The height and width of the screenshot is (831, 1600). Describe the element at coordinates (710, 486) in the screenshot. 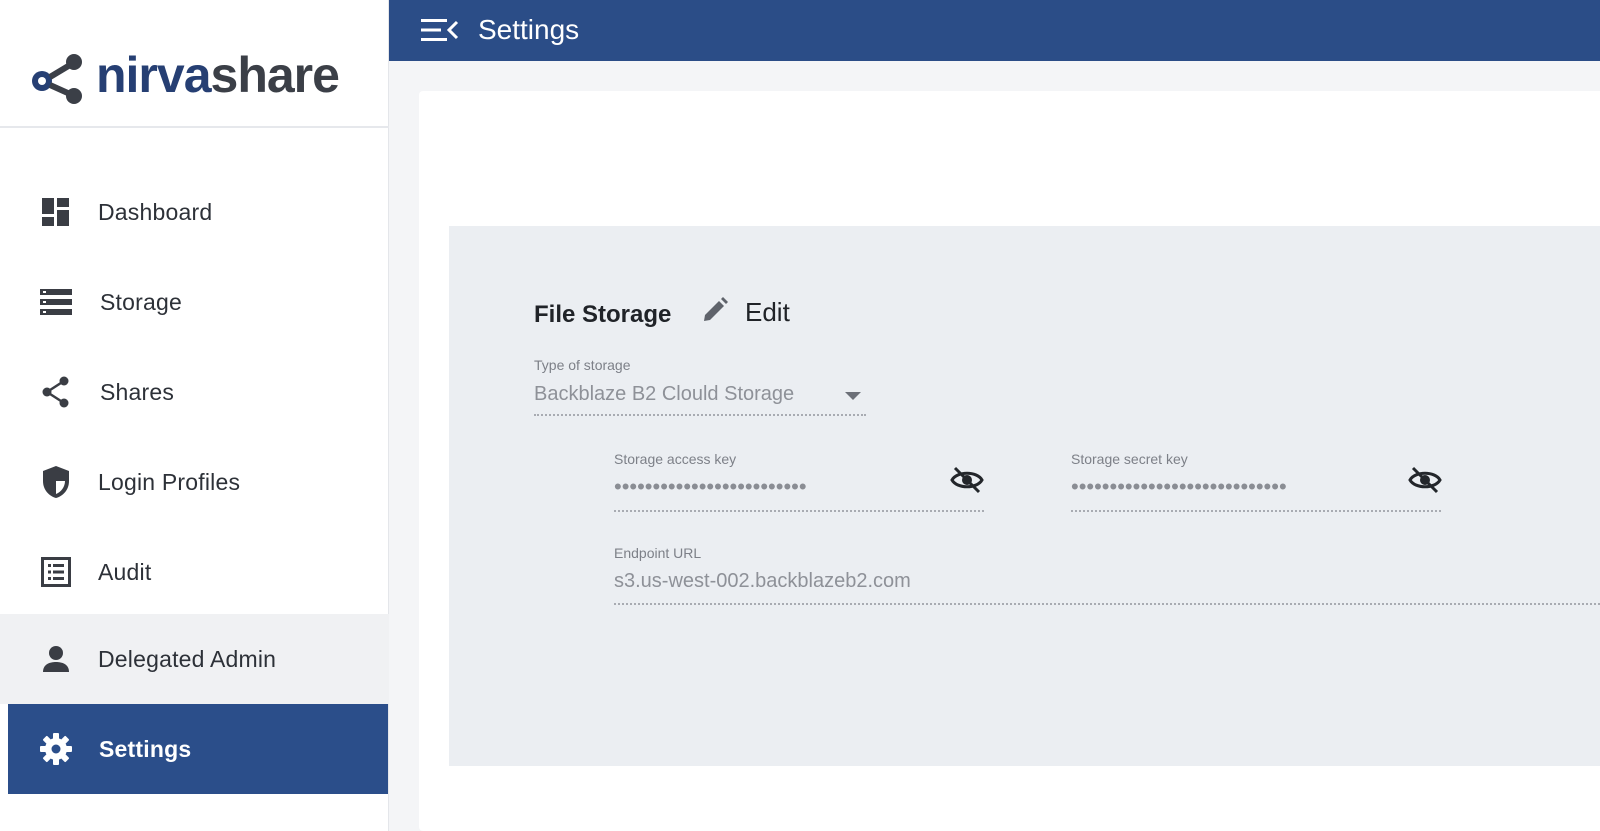

I see `access-key-value: •••••••••••••••••••••••••` at that location.